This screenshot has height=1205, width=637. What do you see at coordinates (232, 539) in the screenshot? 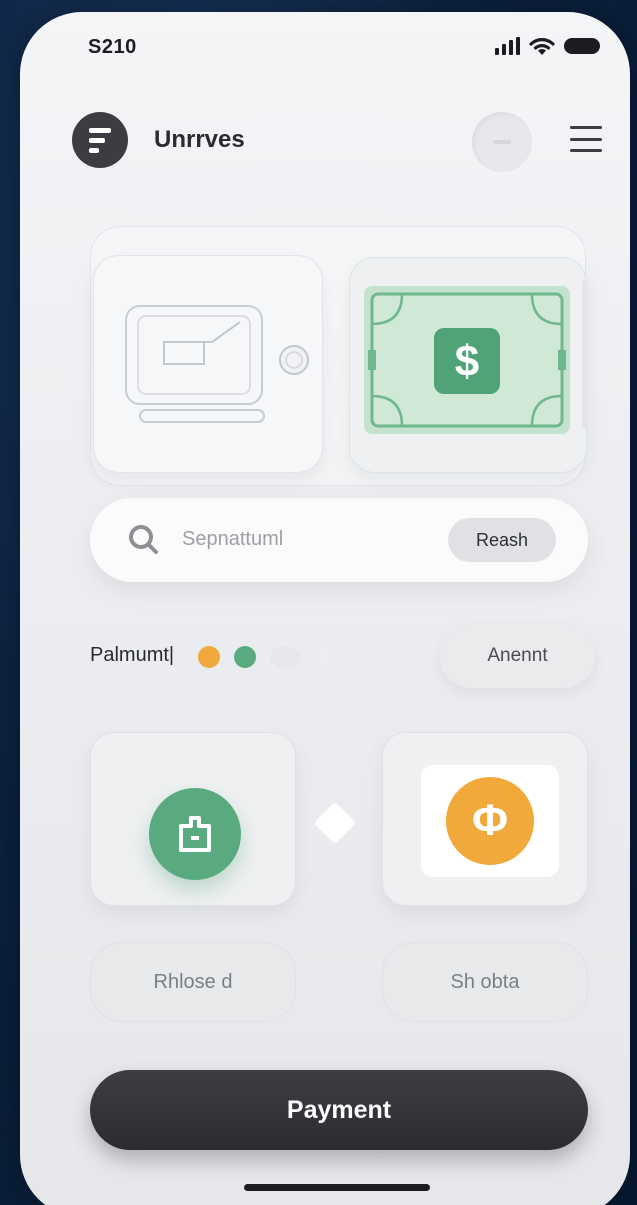
I see `search-input: Sepnattuml` at bounding box center [232, 539].